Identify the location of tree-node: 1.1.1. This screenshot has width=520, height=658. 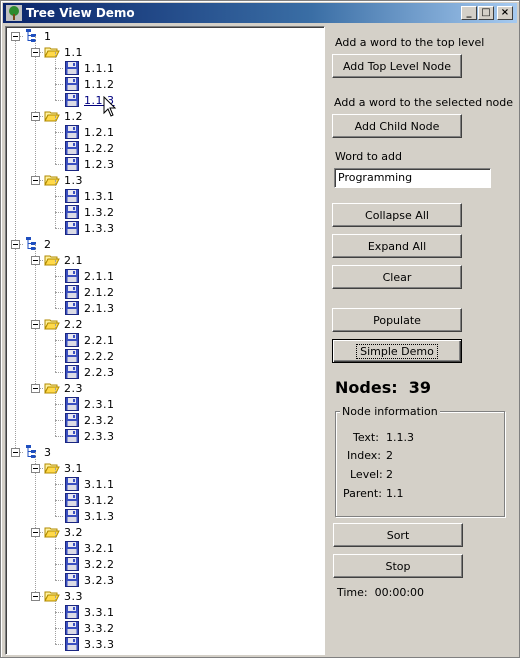
(89, 68).